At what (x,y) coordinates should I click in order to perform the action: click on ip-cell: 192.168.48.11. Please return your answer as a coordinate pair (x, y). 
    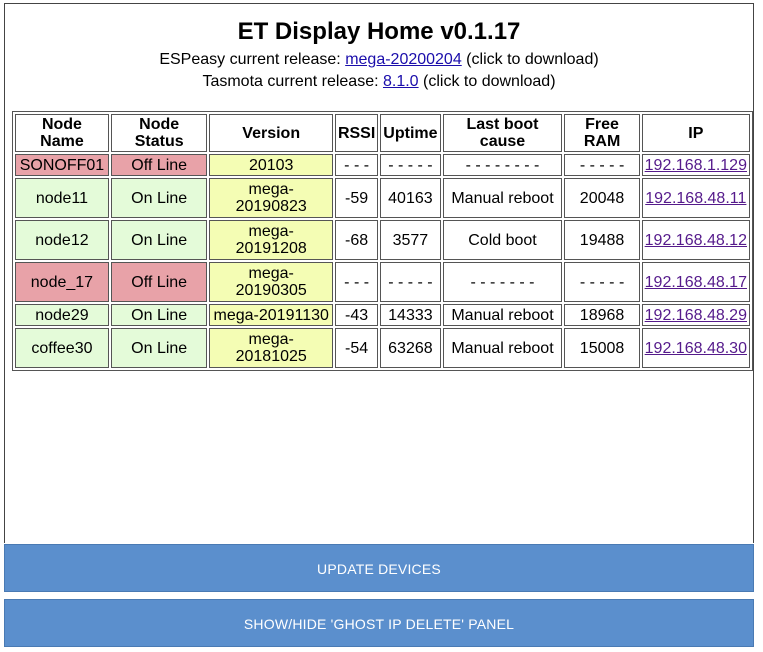
    Looking at the image, I should click on (695, 198).